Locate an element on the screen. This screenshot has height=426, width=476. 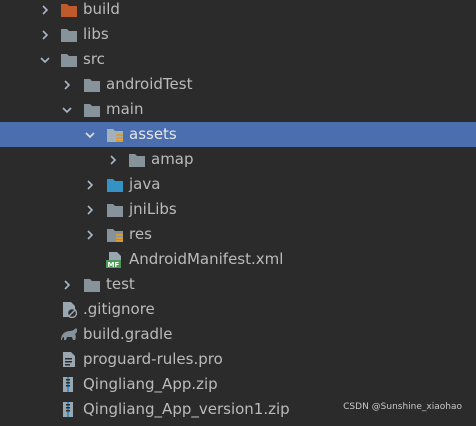
tree-item-build-gradle: build.gradle is located at coordinates (238, 334).